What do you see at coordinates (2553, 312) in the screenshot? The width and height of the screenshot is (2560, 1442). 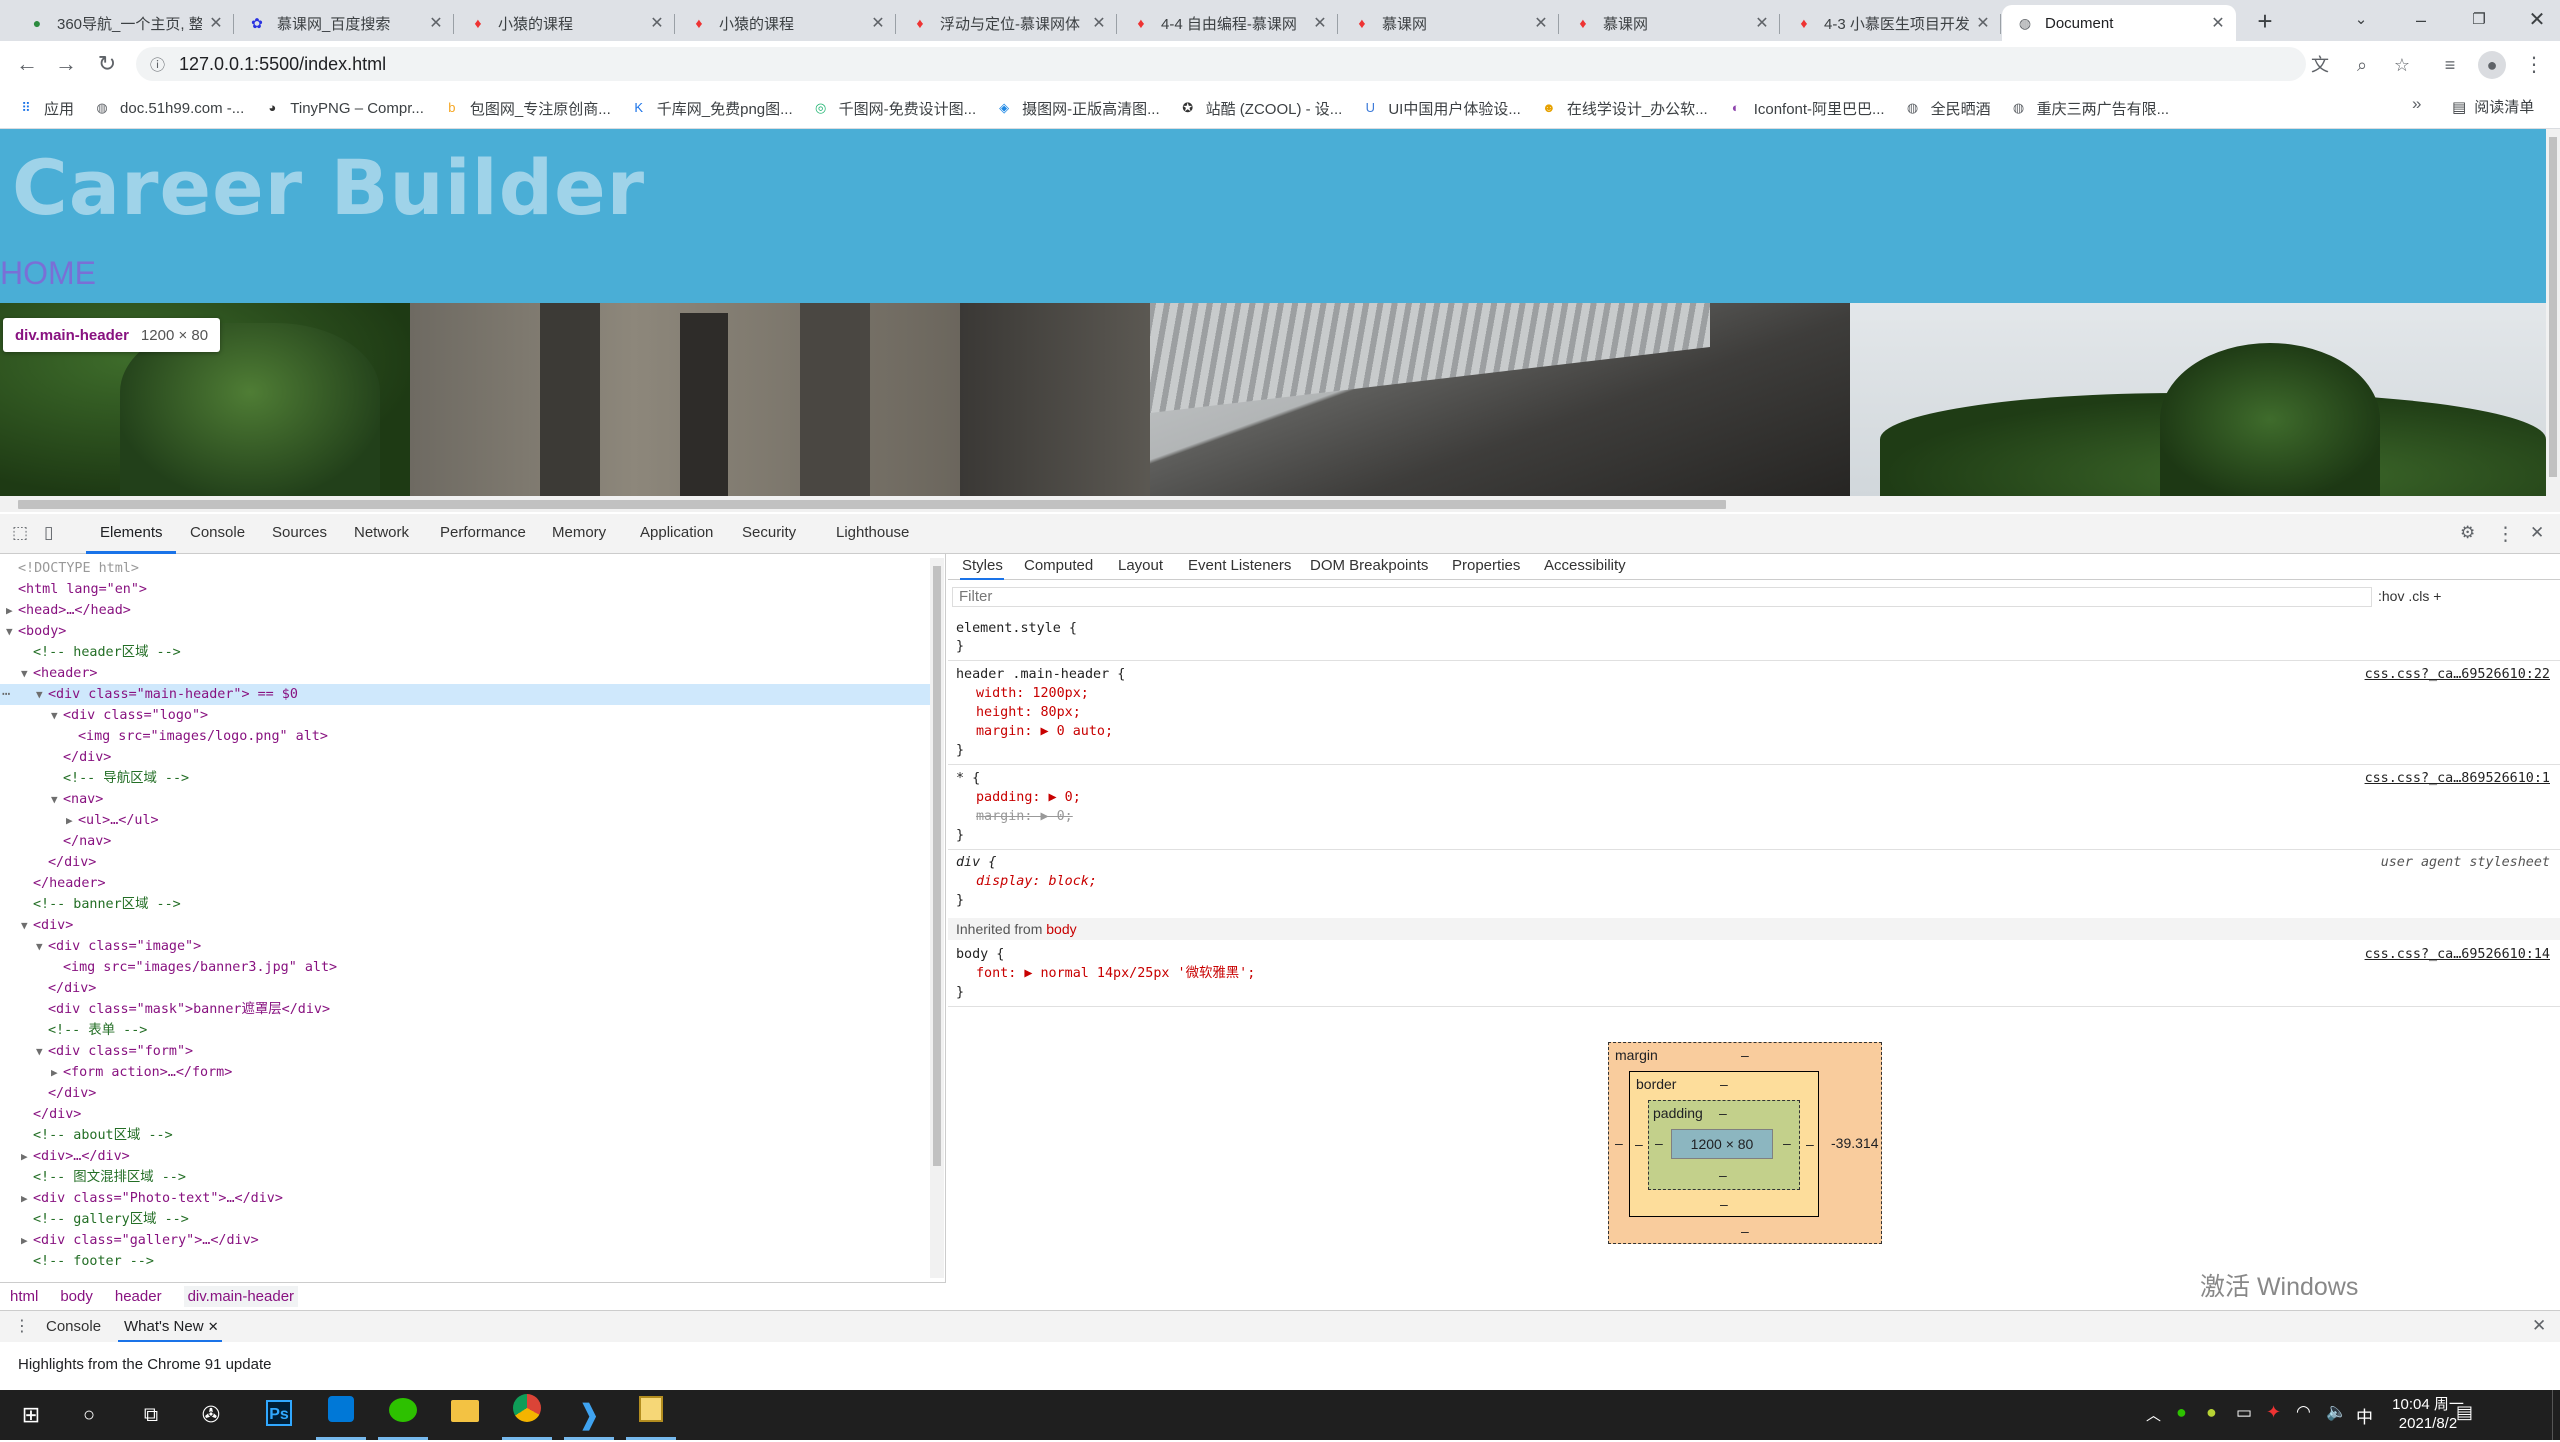 I see `page-vertical-scrollbar` at bounding box center [2553, 312].